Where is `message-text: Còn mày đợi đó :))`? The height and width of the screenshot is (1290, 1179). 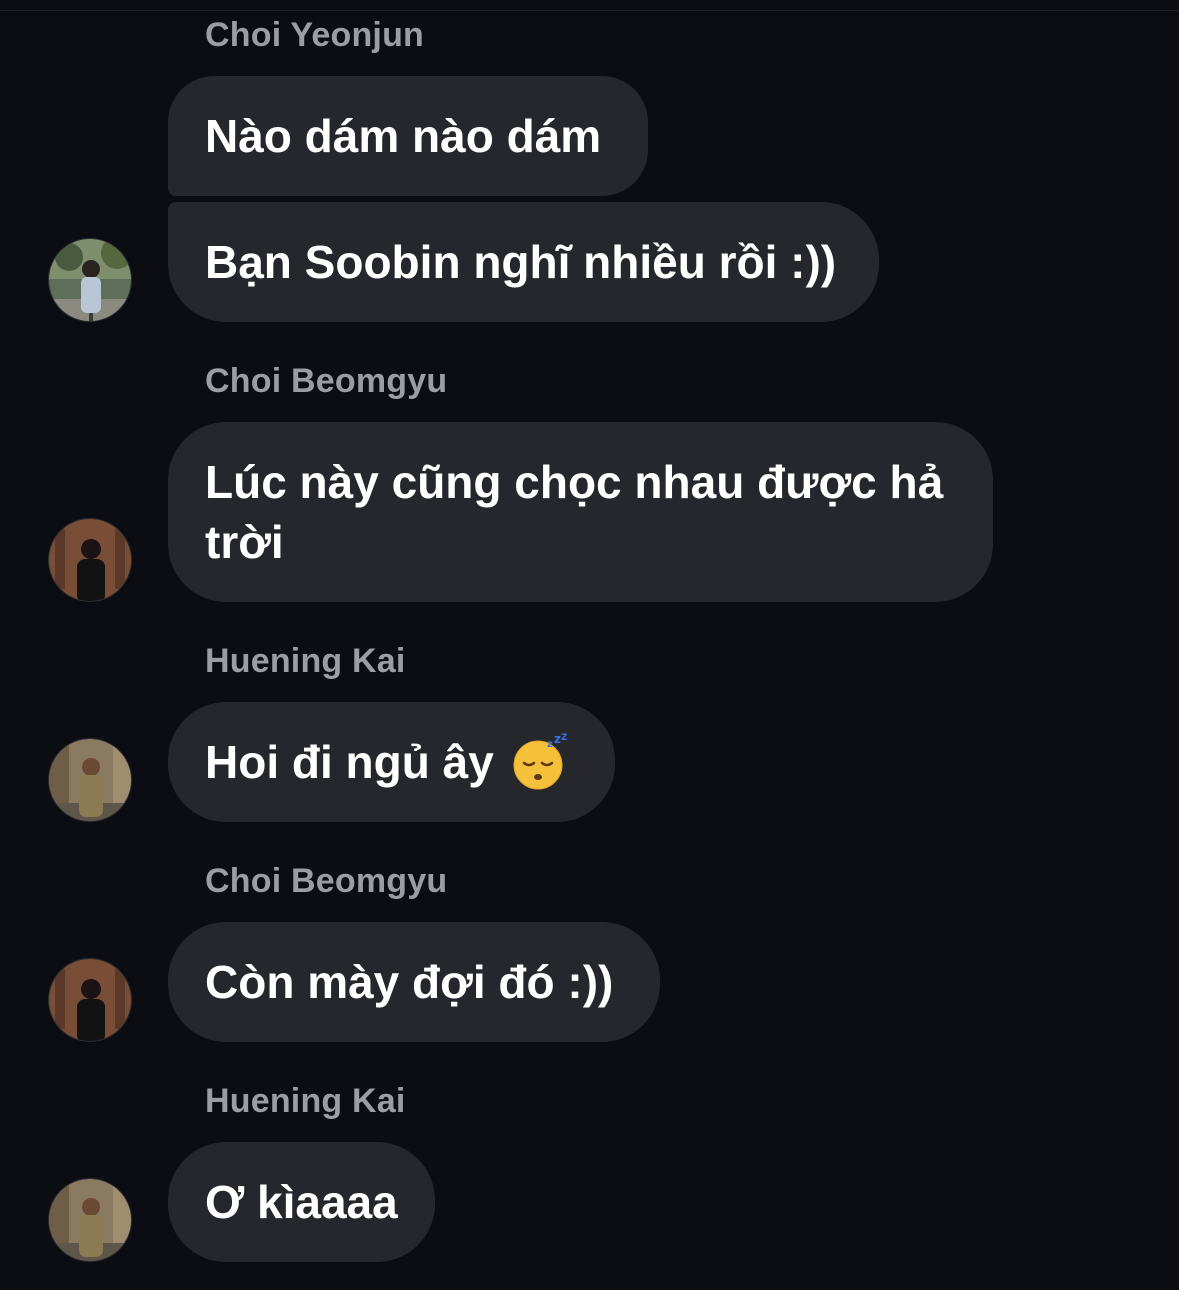 message-text: Còn mày đợi đó :)) is located at coordinates (409, 982).